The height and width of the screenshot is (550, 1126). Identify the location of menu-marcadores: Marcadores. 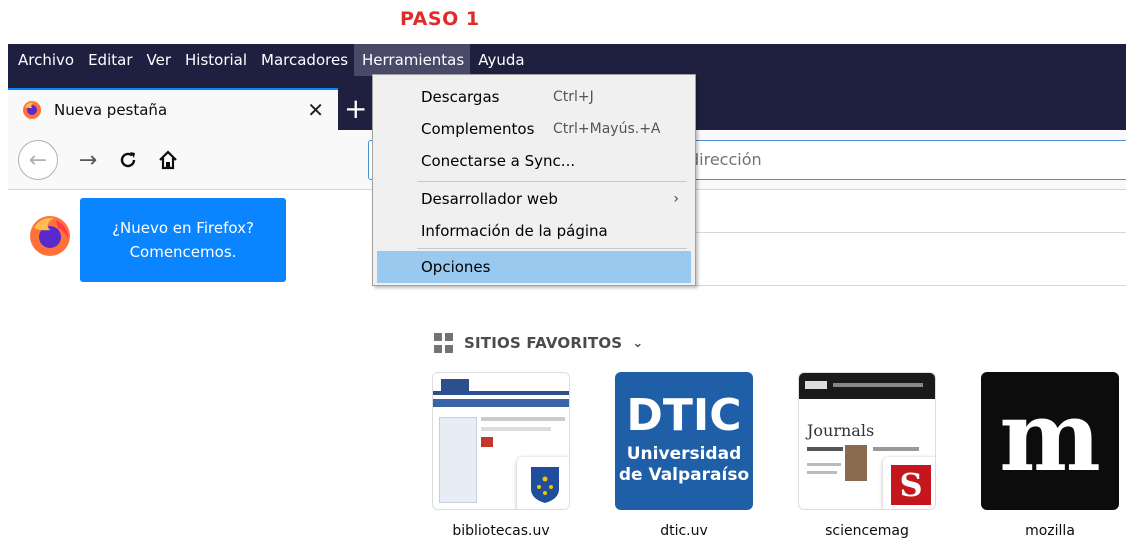
(303, 60).